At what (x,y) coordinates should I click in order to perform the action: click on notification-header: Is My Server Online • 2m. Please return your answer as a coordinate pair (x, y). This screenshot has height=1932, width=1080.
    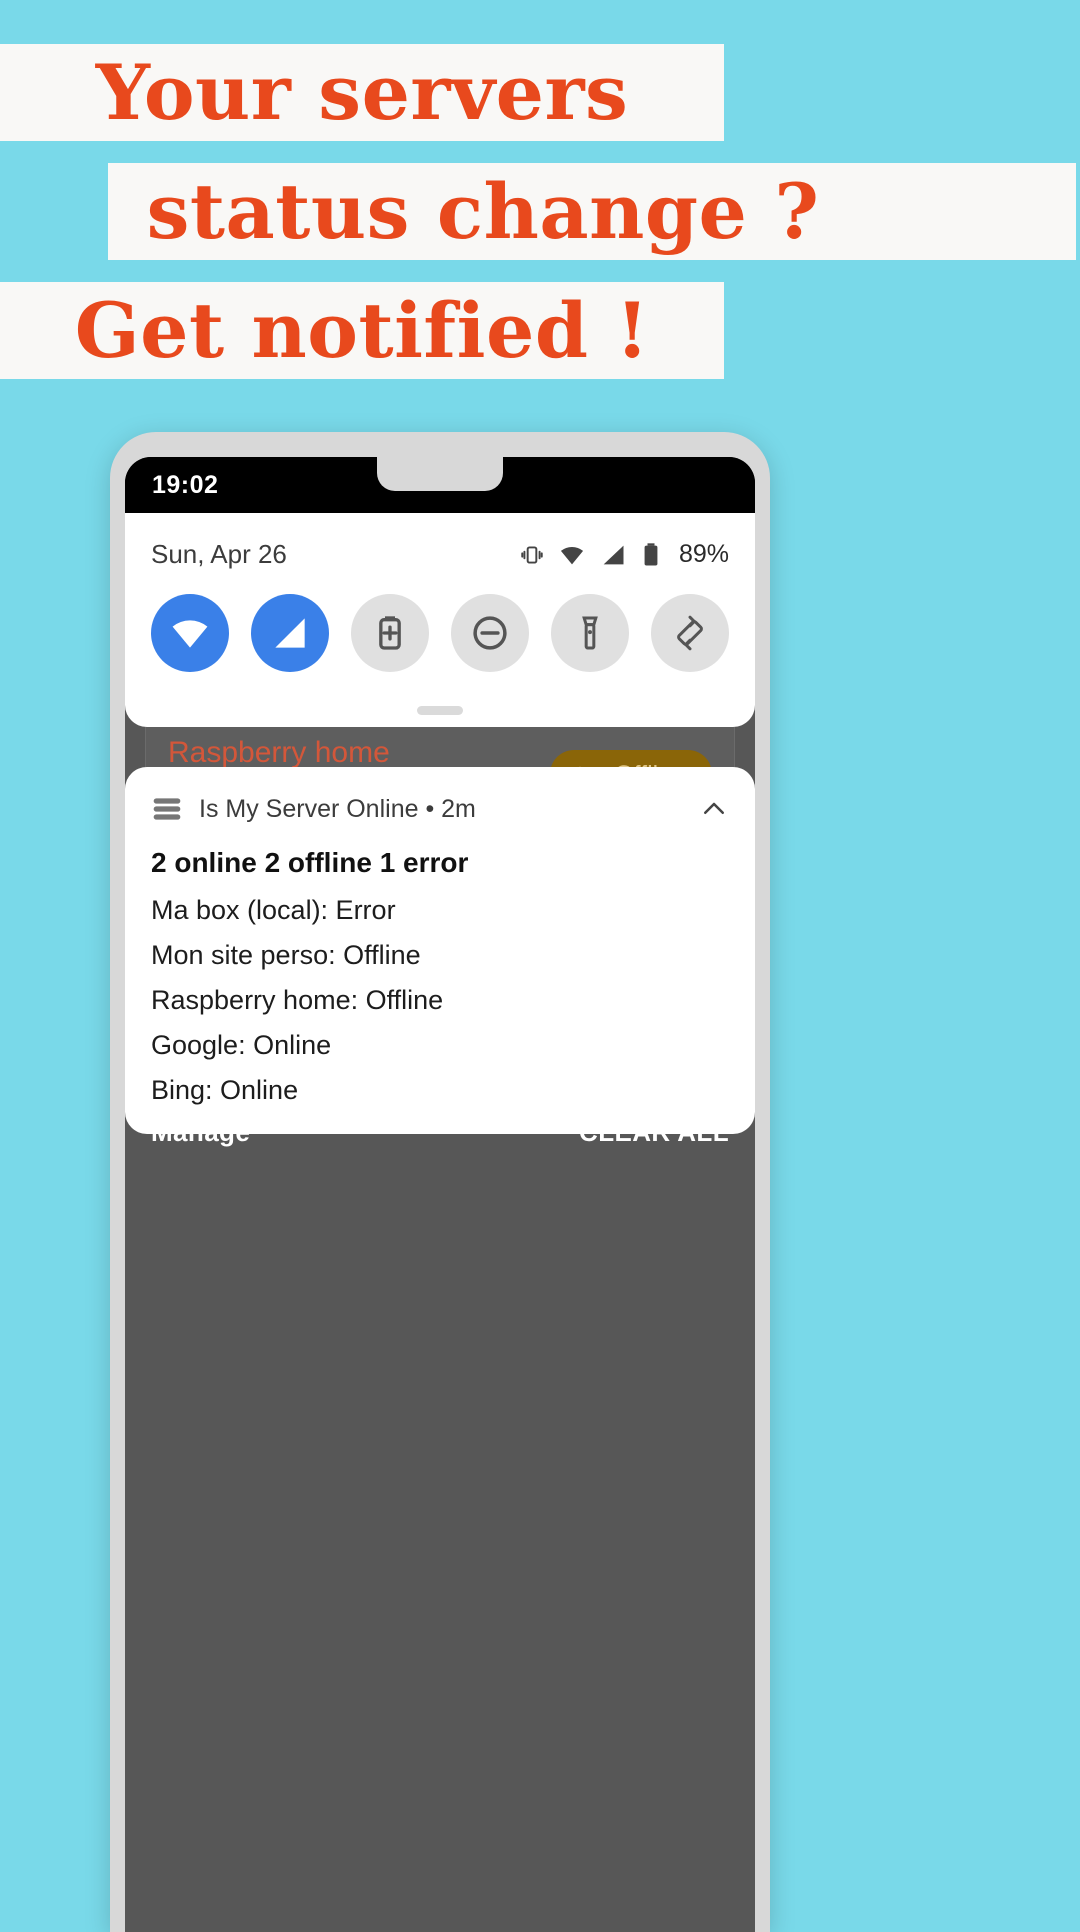
    Looking at the image, I should click on (440, 809).